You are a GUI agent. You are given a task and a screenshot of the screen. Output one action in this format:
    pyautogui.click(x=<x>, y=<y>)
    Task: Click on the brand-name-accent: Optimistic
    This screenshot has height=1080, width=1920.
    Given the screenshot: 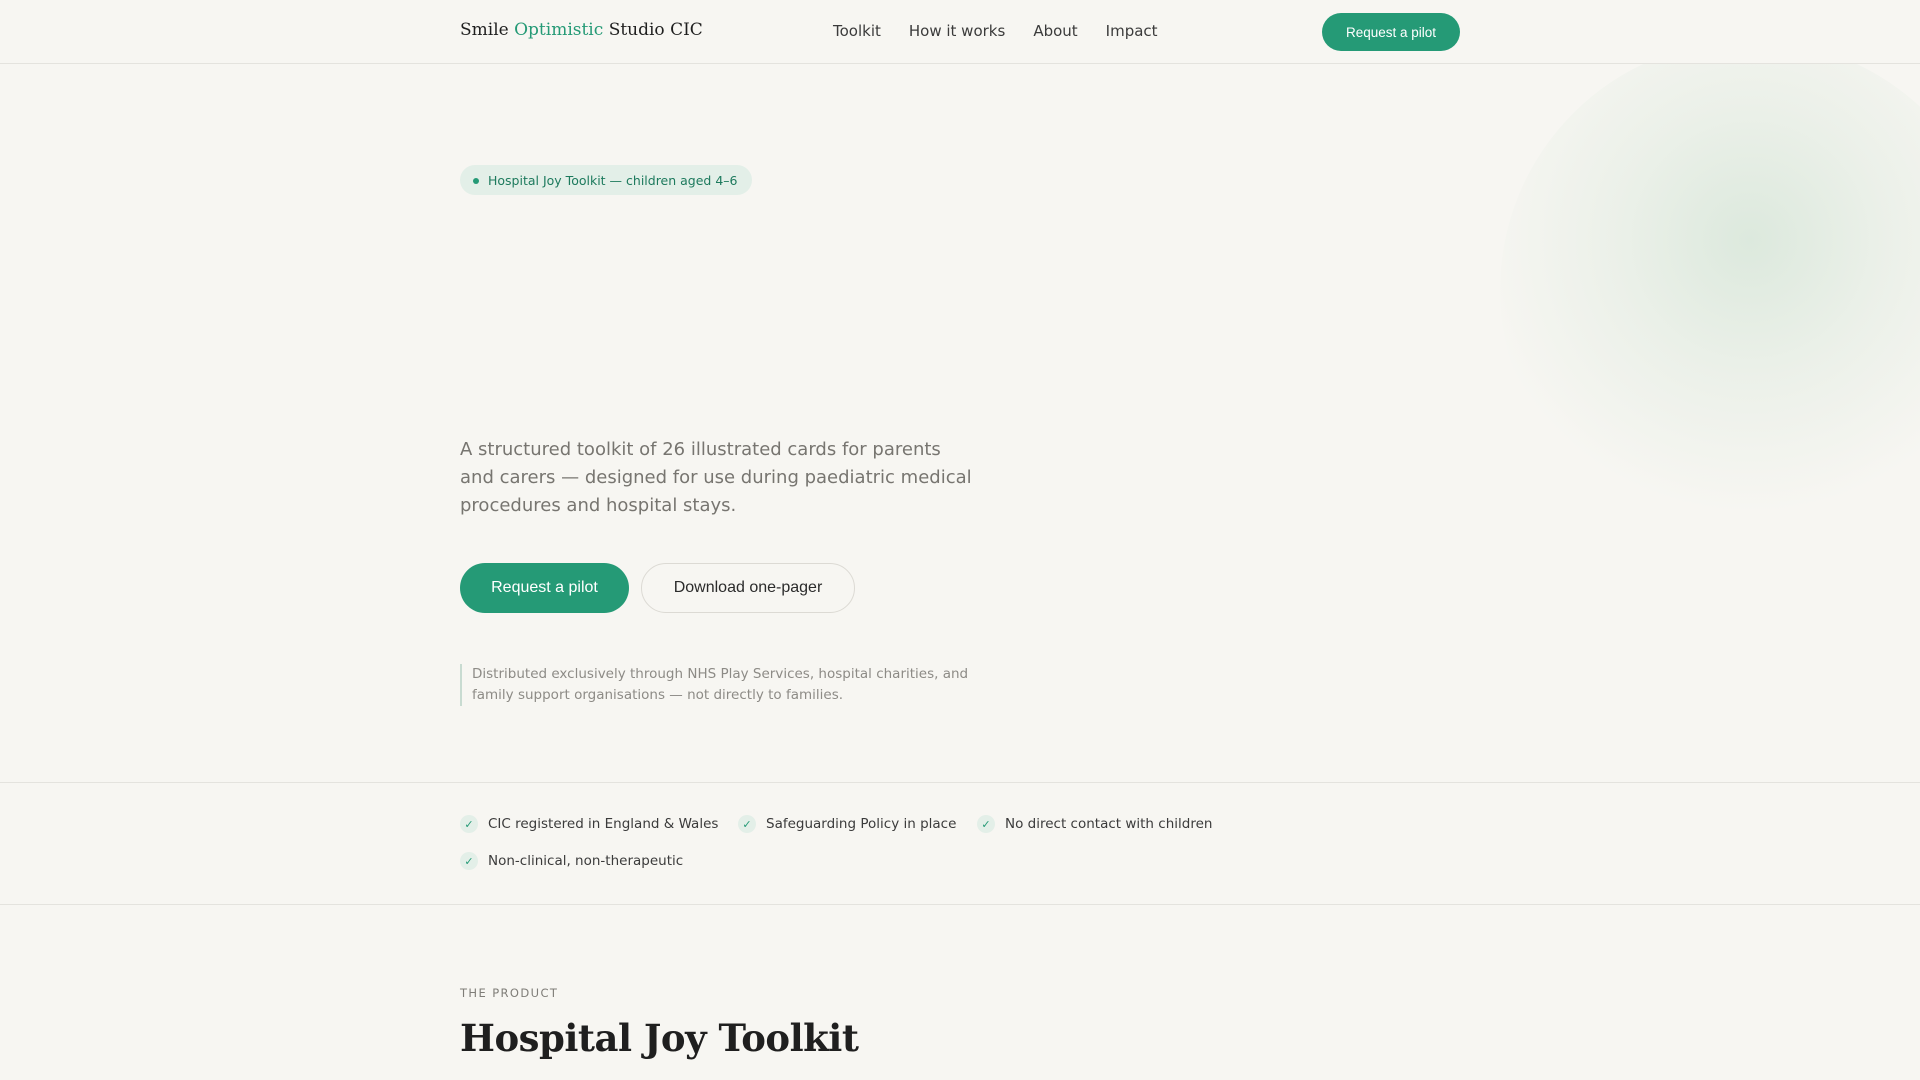 What is the action you would take?
    pyautogui.click(x=559, y=30)
    